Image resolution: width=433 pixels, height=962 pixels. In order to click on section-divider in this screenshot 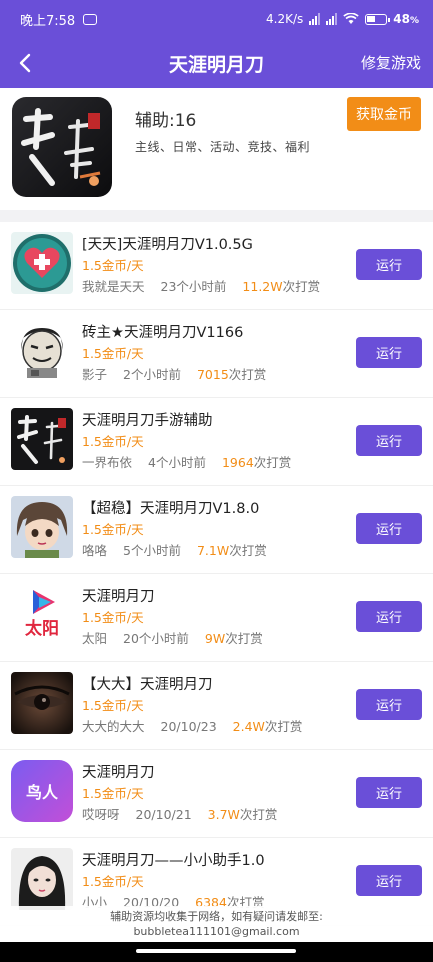, I will do `click(216, 216)`.